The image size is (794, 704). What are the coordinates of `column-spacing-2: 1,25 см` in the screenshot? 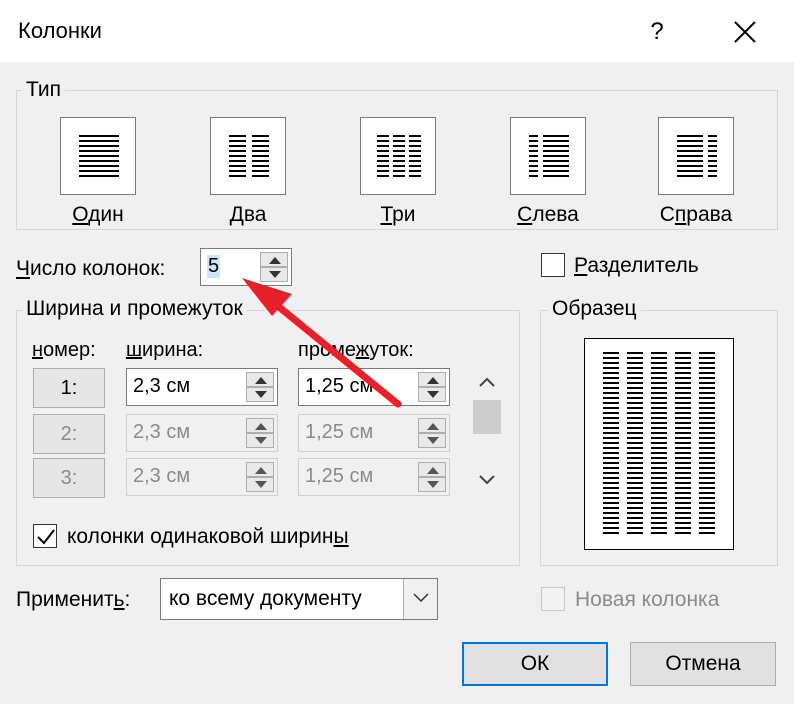 It's located at (374, 433).